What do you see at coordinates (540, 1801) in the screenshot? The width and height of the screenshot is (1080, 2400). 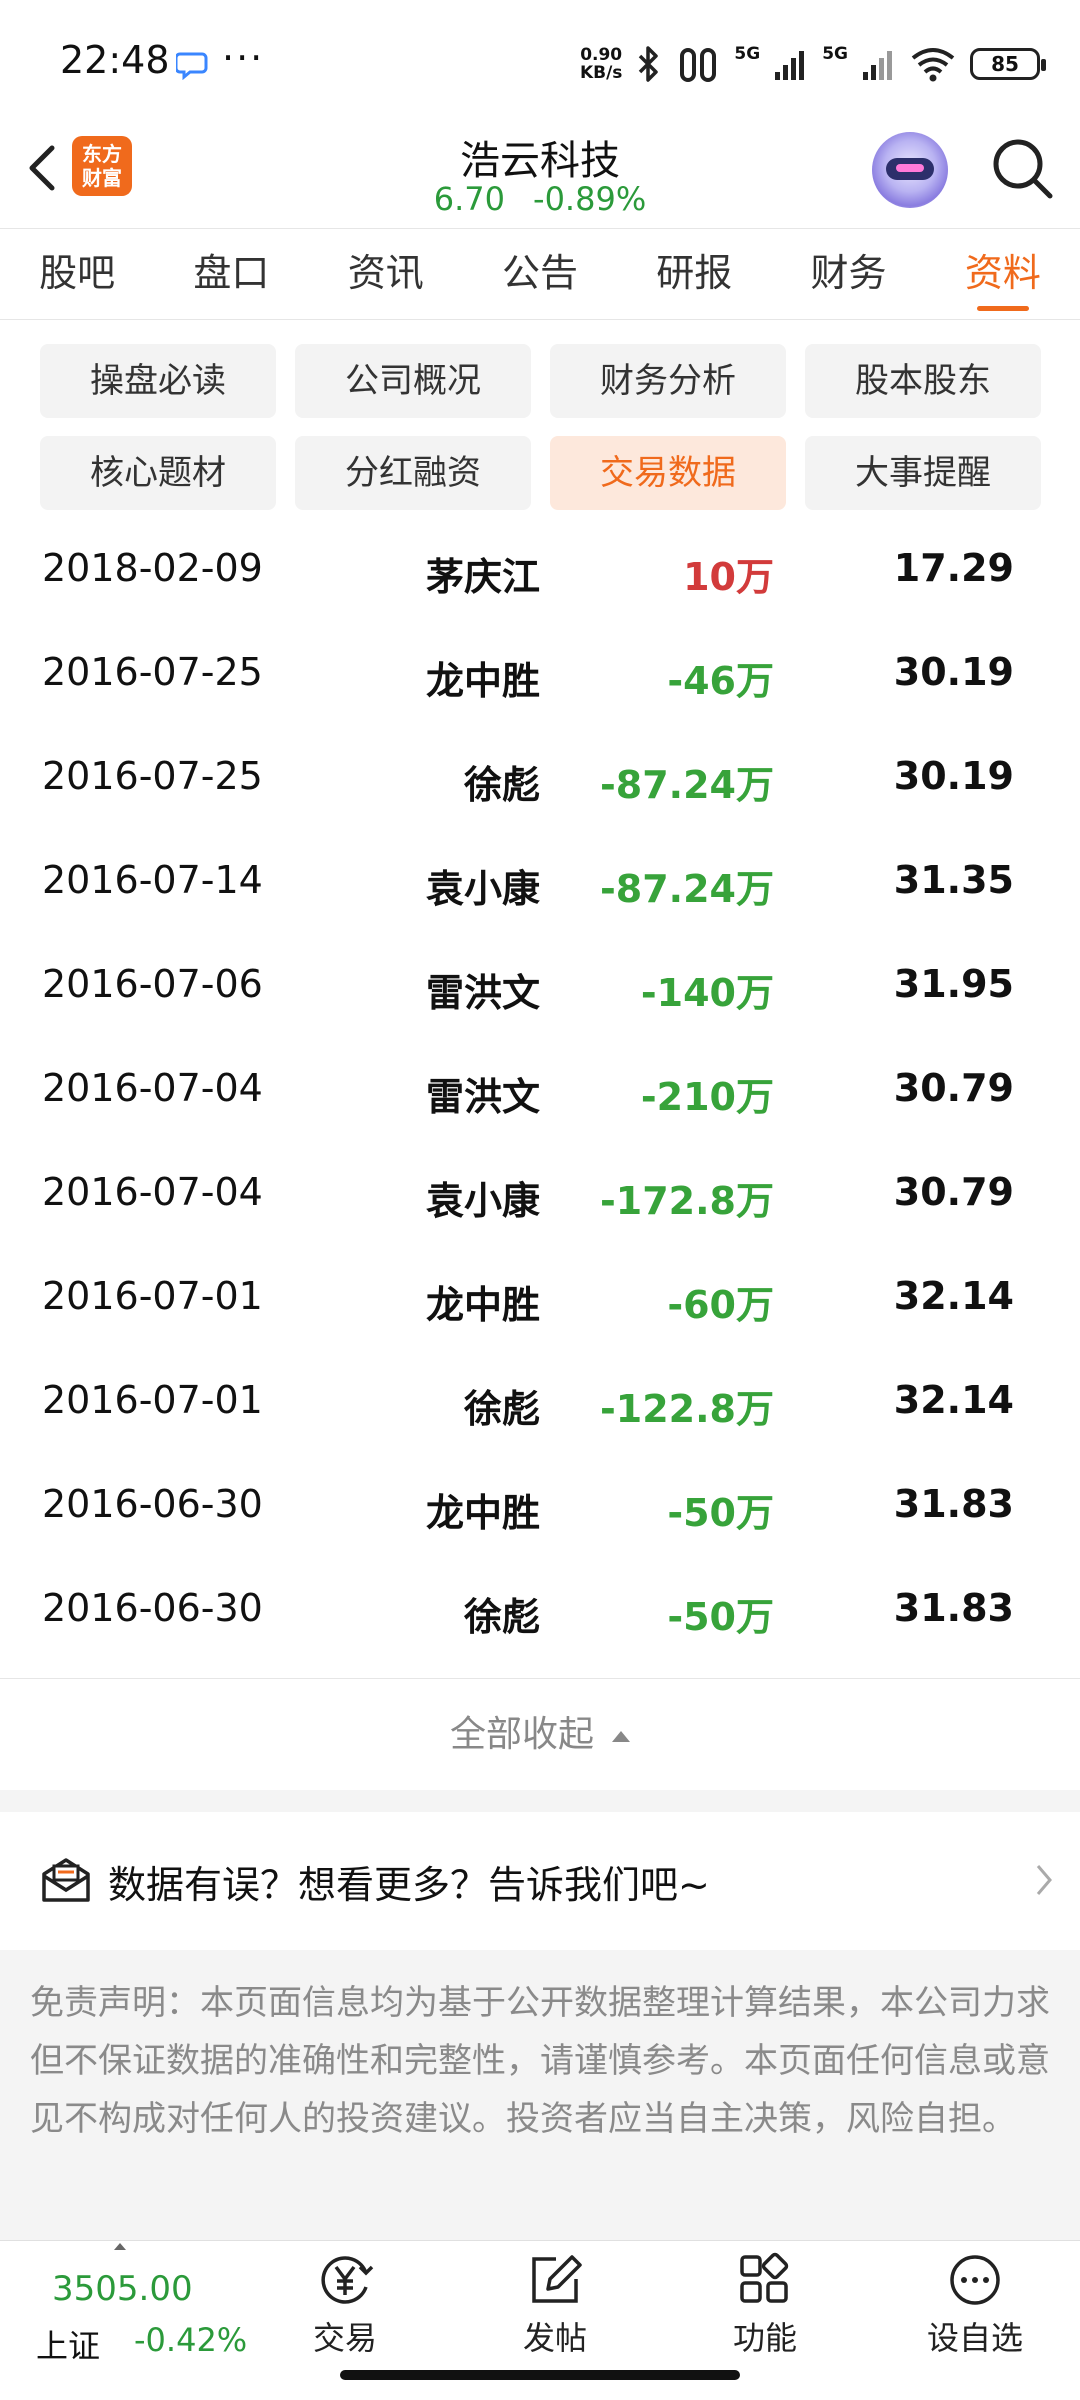 I see `section-gap` at bounding box center [540, 1801].